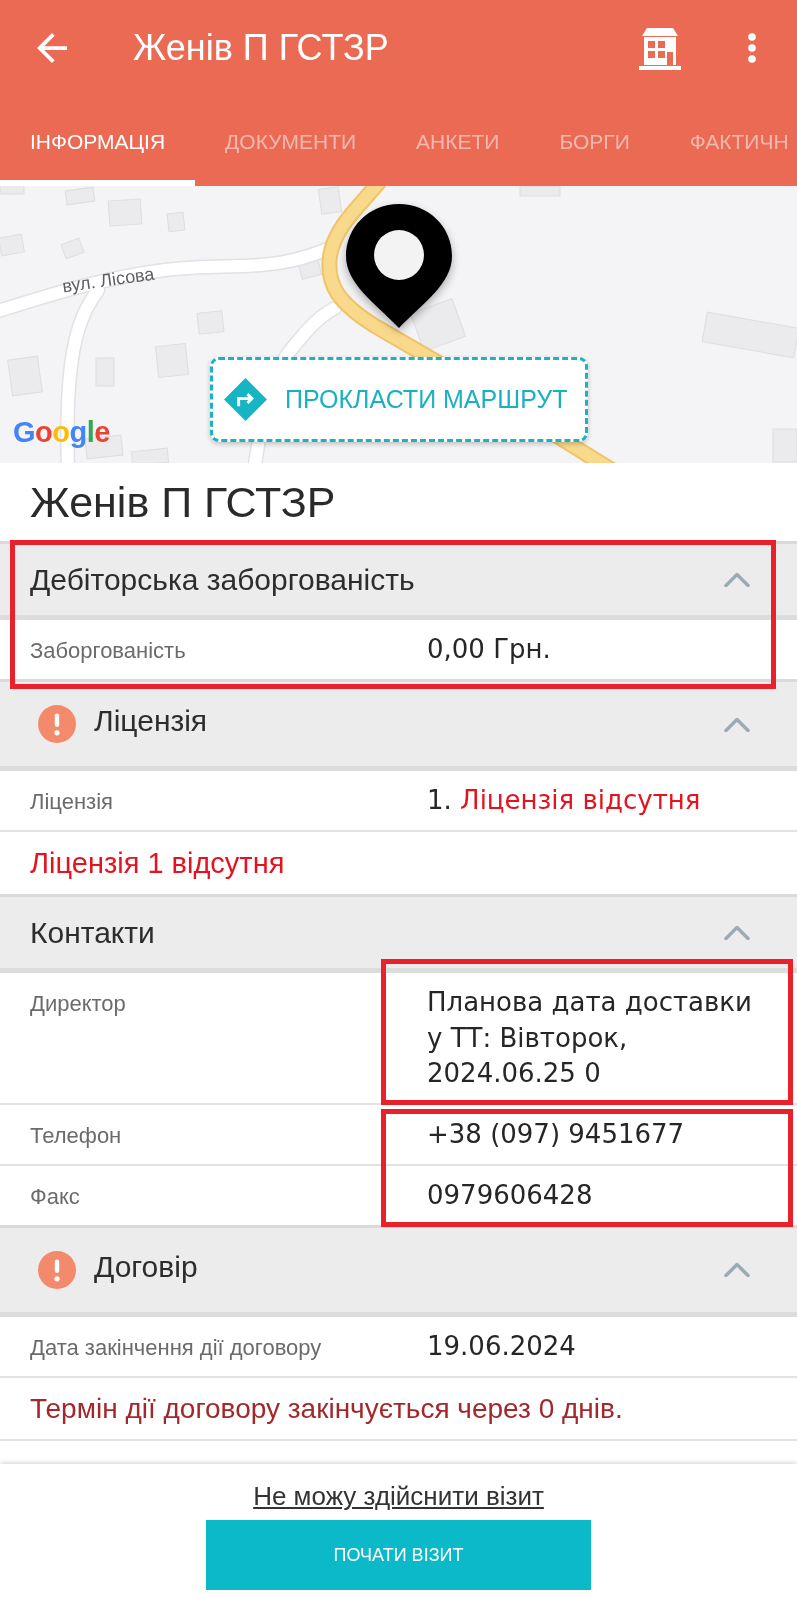 This screenshot has height=1599, width=797. Describe the element at coordinates (594, 141) in the screenshot. I see `tab: БОРГИ` at that location.